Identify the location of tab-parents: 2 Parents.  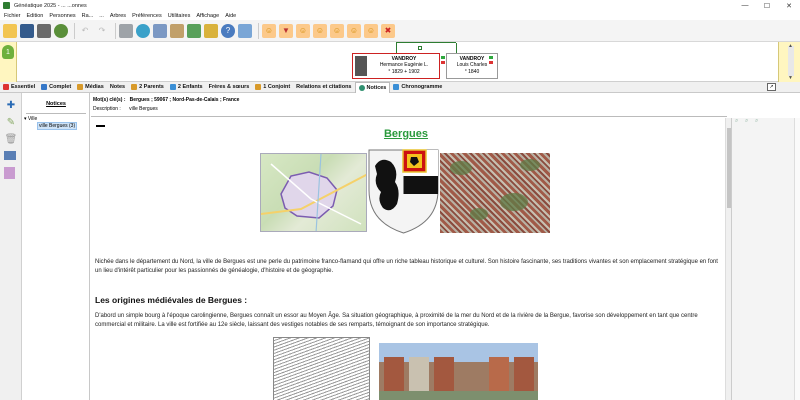
(147, 87).